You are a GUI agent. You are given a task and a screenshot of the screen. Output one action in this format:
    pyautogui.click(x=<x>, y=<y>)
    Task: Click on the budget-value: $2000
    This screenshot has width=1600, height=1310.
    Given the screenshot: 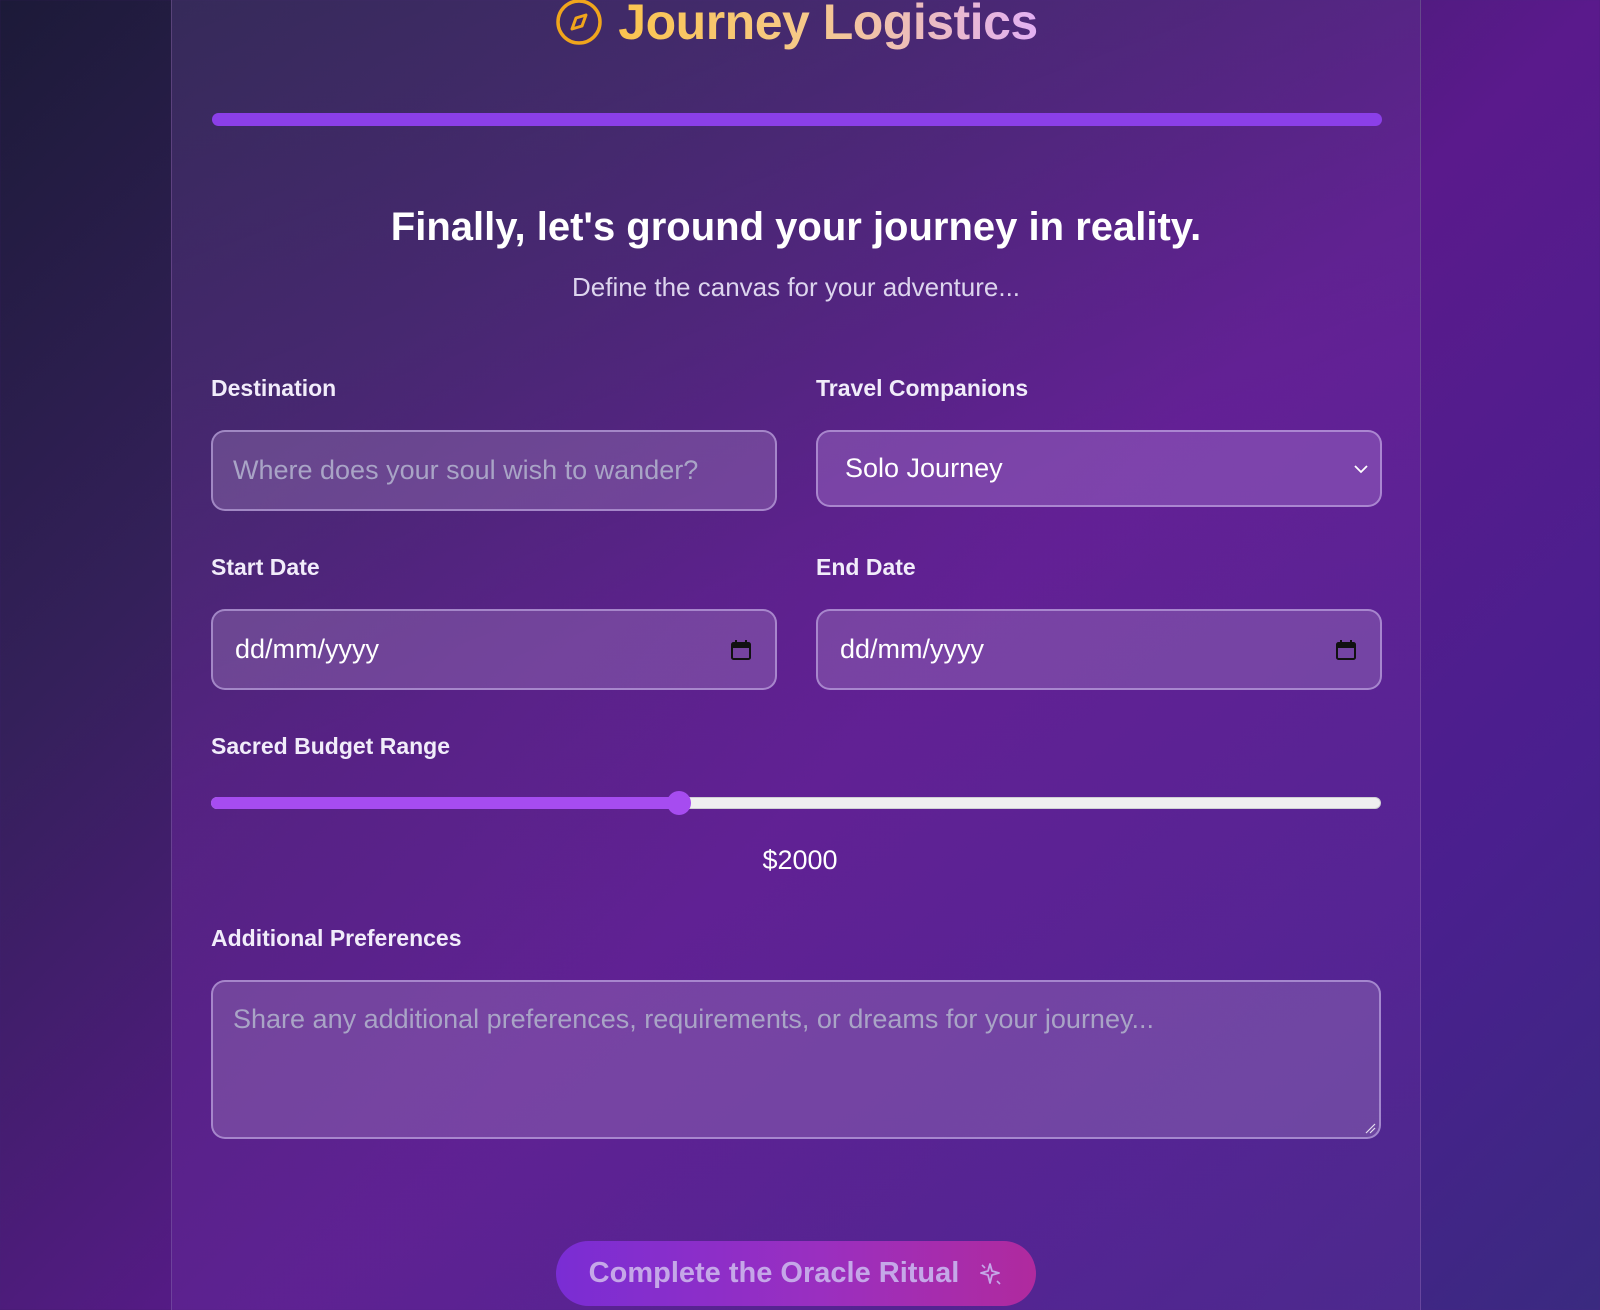 What is the action you would take?
    pyautogui.click(x=800, y=860)
    